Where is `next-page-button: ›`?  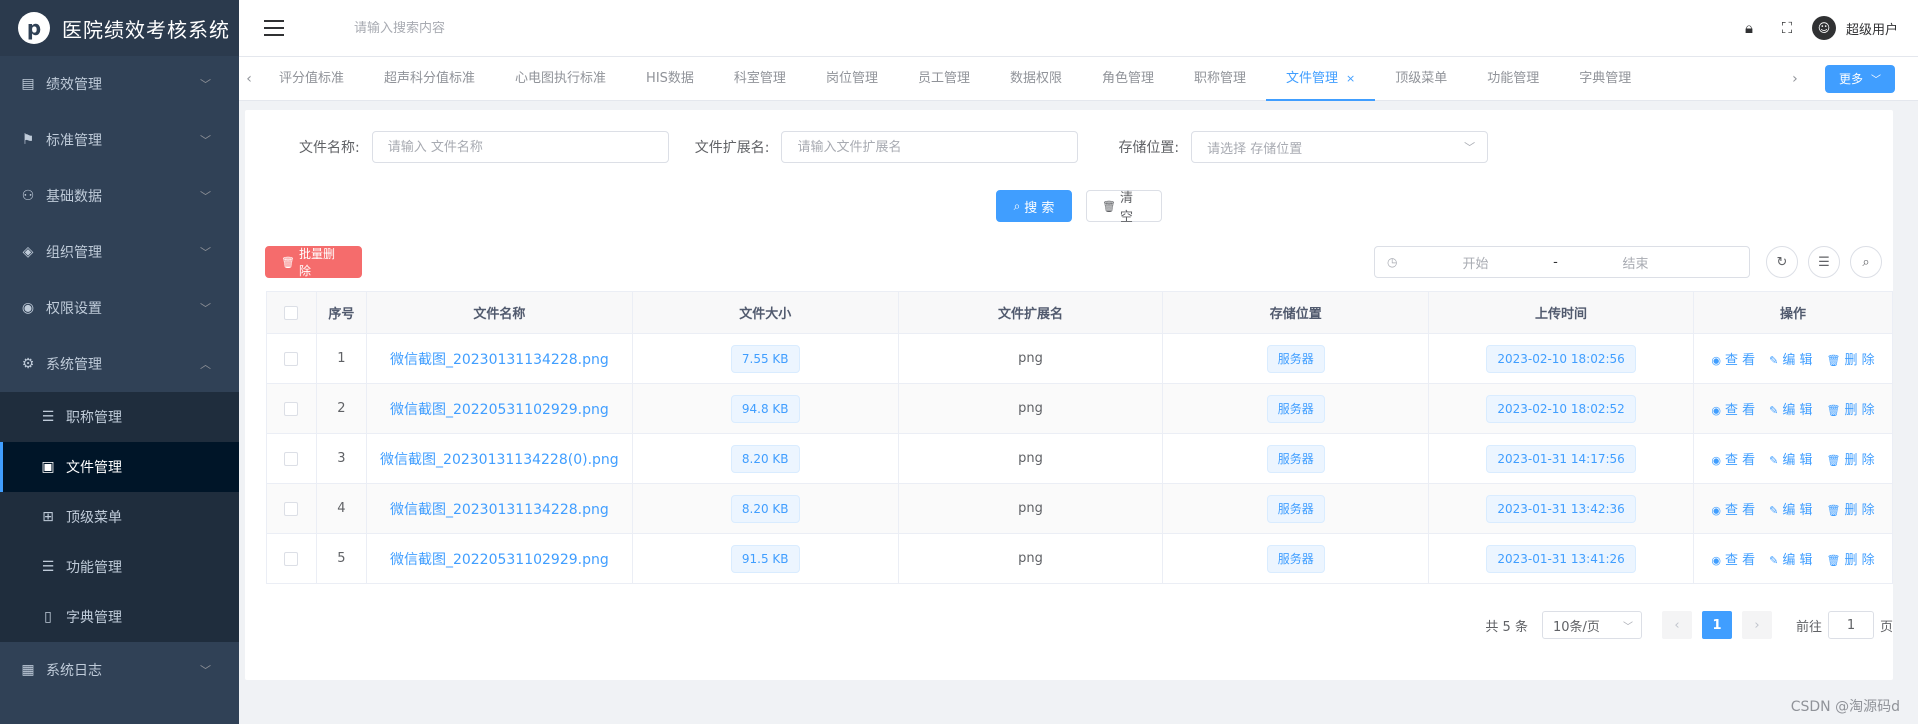 next-page-button: › is located at coordinates (1756, 625).